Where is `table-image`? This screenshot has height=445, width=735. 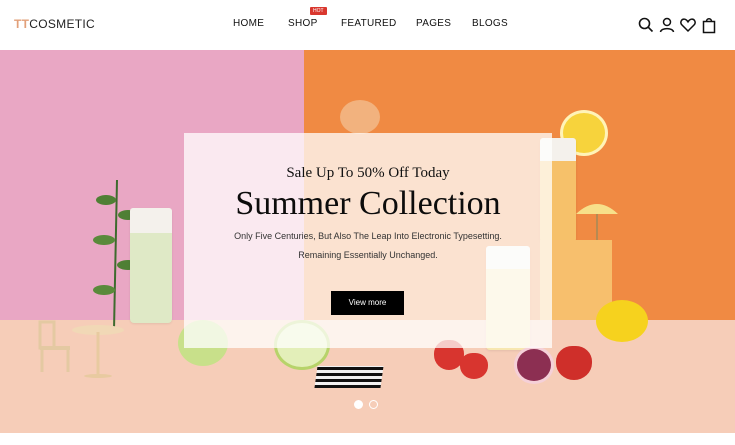 table-image is located at coordinates (98, 350).